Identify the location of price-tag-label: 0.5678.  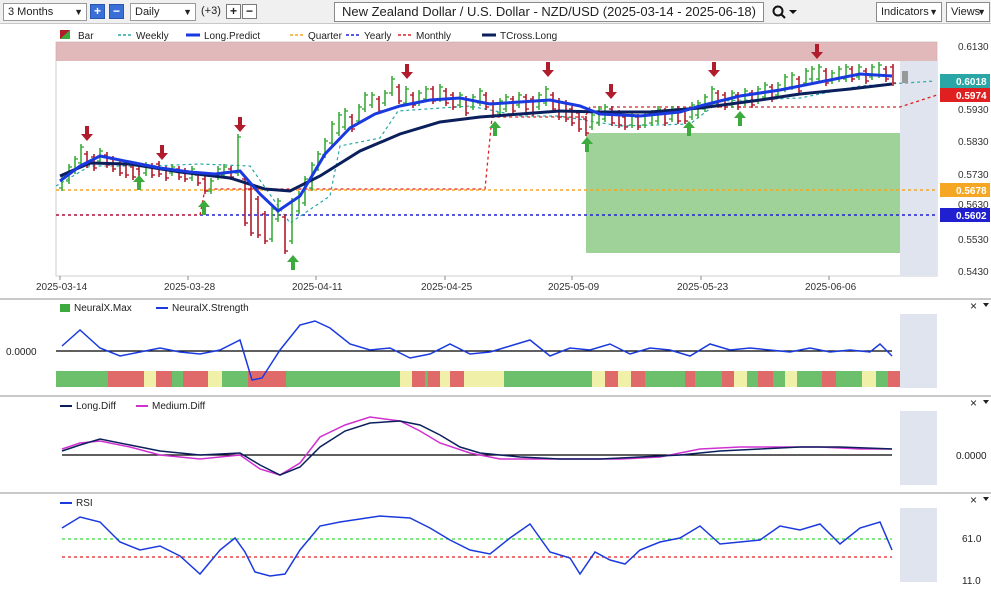
(971, 191).